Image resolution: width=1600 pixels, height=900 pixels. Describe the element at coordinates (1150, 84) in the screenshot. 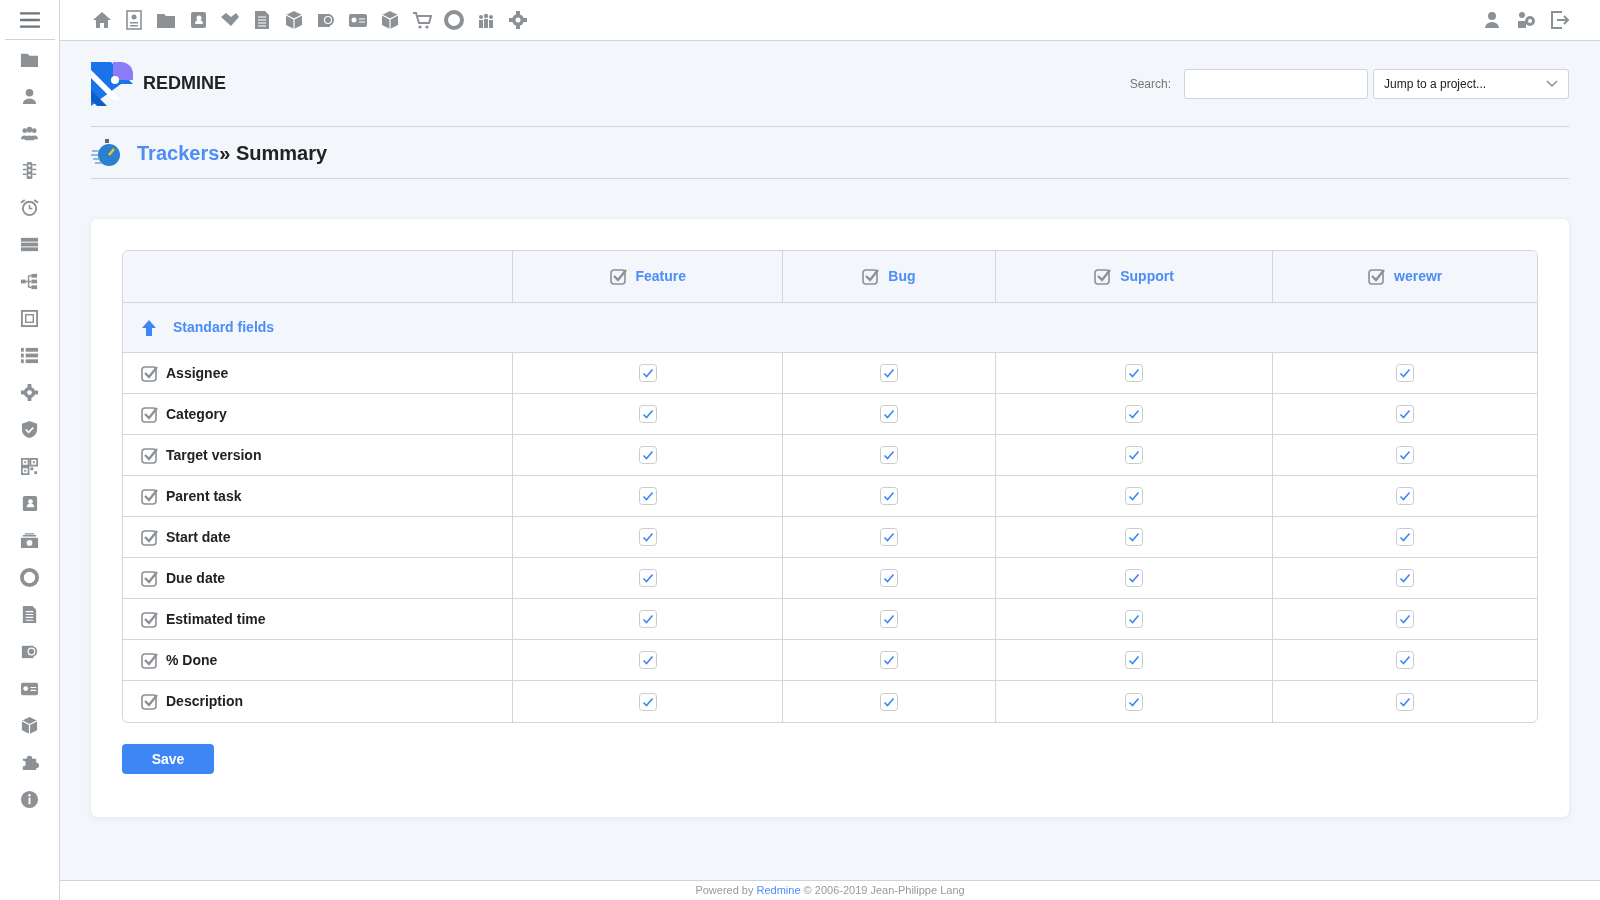

I see `search-label: Search:` at that location.